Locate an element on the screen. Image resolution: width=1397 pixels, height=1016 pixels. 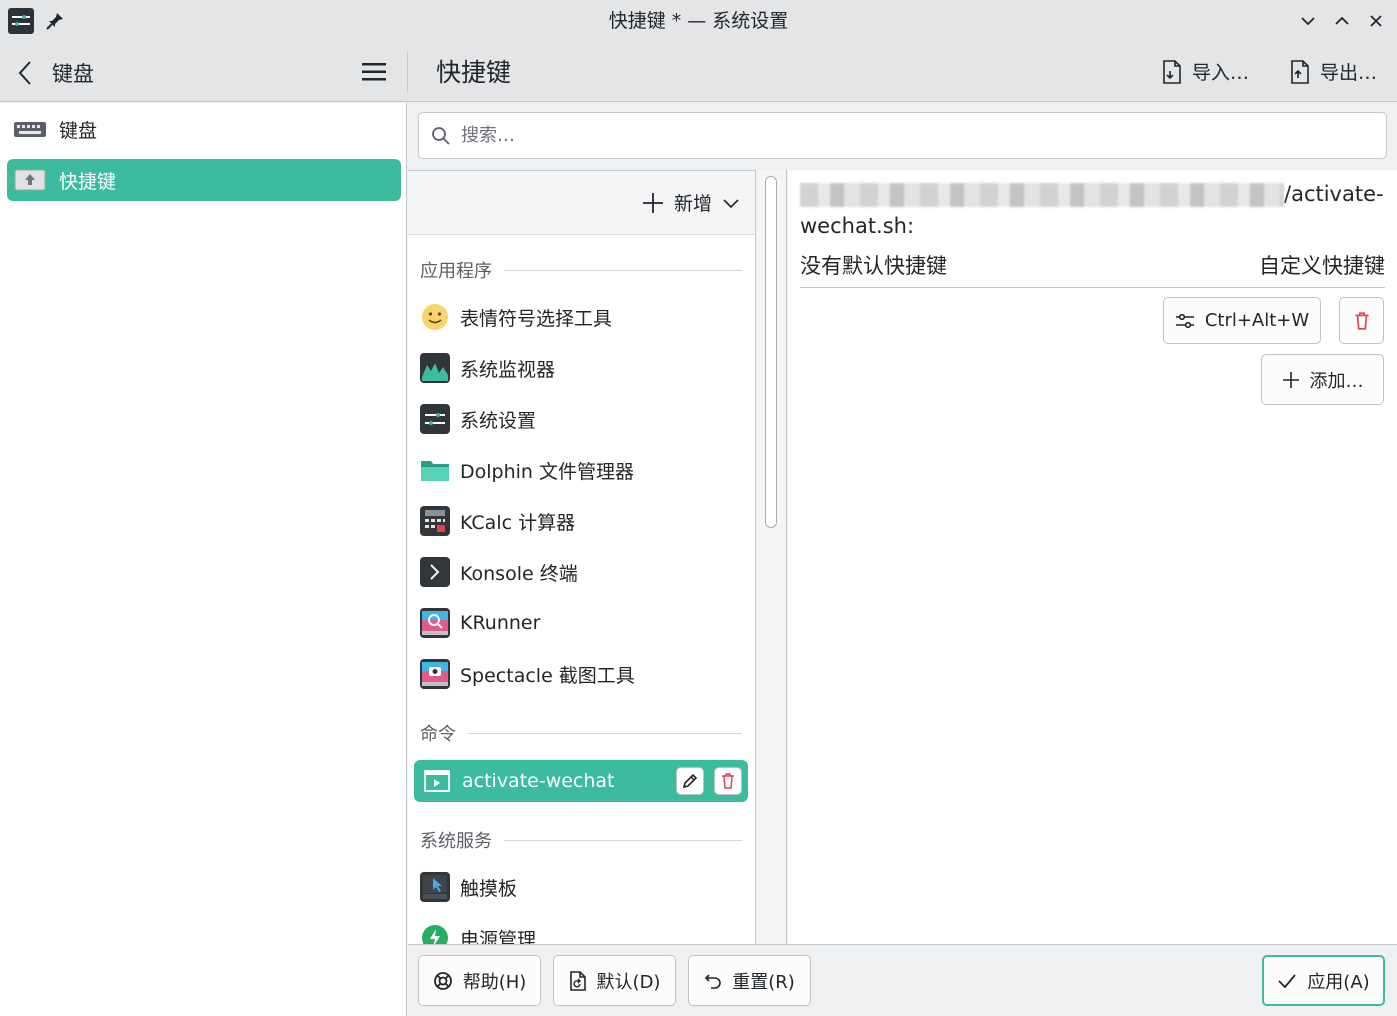
new-button: 新增 is located at coordinates (691, 202).